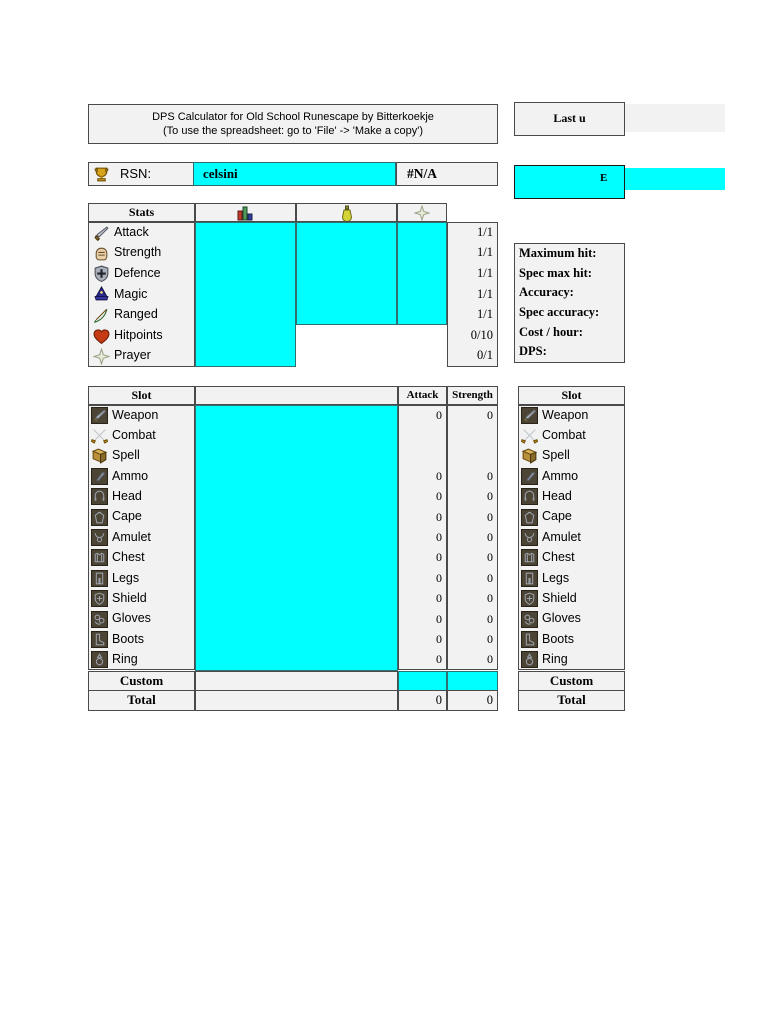 The width and height of the screenshot is (768, 1024). What do you see at coordinates (296, 681) in the screenshot?
I see `equipment-custom-item` at bounding box center [296, 681].